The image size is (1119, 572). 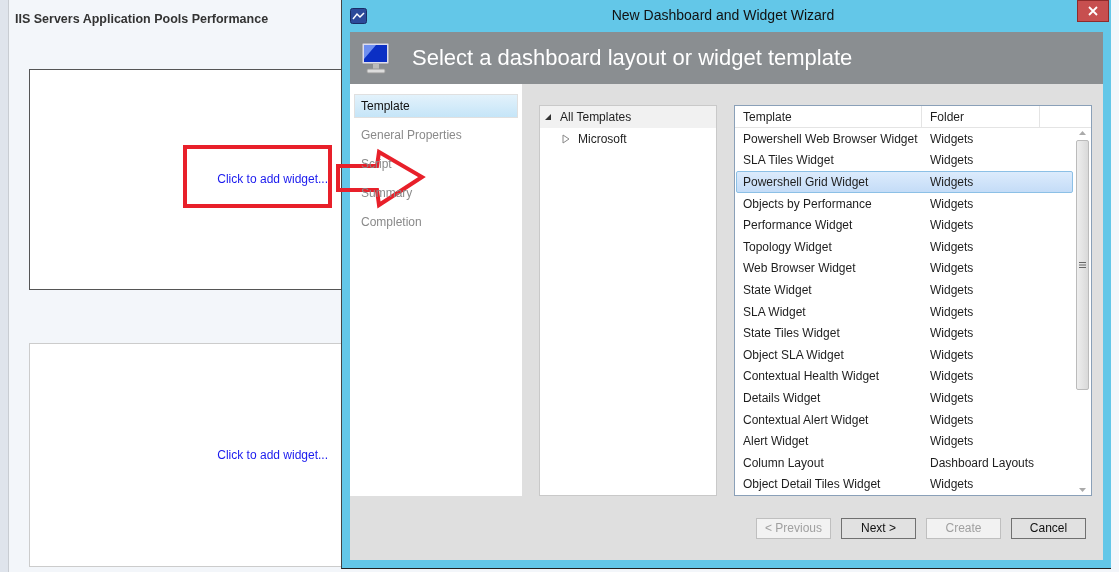 What do you see at coordinates (812, 485) in the screenshot?
I see `template-name: Object Detail Tiles Widget` at bounding box center [812, 485].